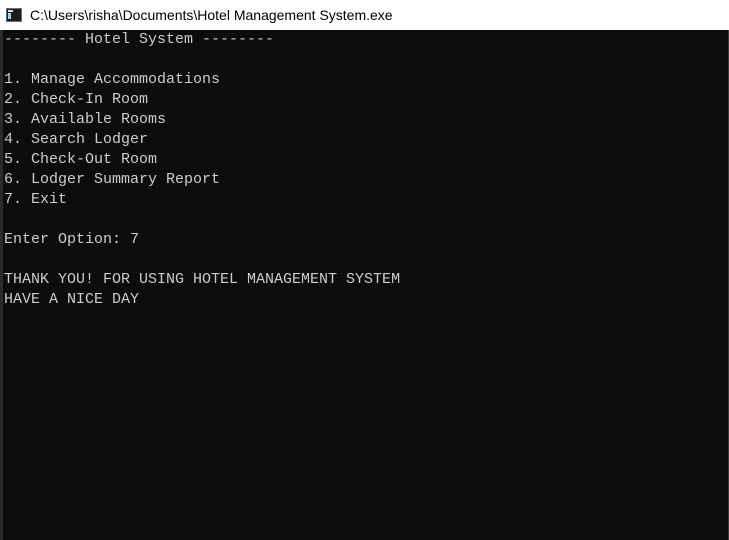 Image resolution: width=729 pixels, height=540 pixels. What do you see at coordinates (72, 239) in the screenshot?
I see `enter-option-prompt: Enter Option: 7` at bounding box center [72, 239].